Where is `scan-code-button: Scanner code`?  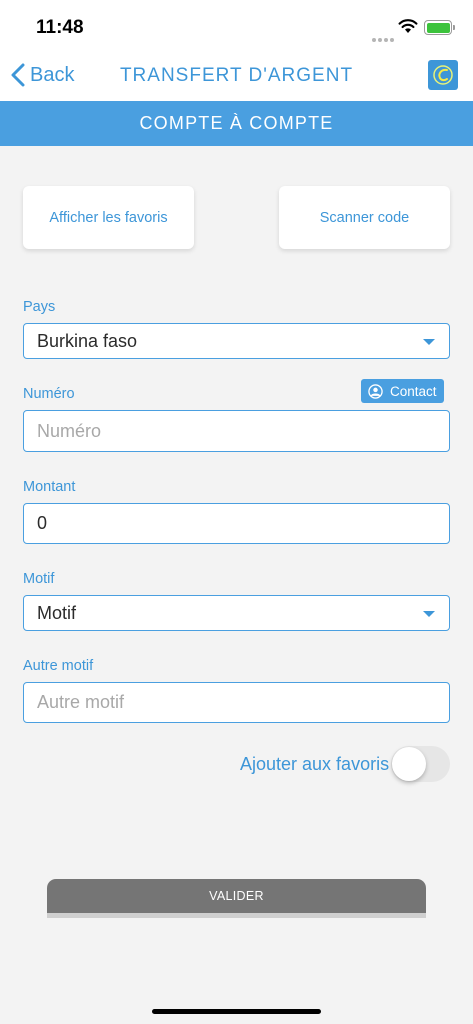
scan-code-button: Scanner code is located at coordinates (364, 217).